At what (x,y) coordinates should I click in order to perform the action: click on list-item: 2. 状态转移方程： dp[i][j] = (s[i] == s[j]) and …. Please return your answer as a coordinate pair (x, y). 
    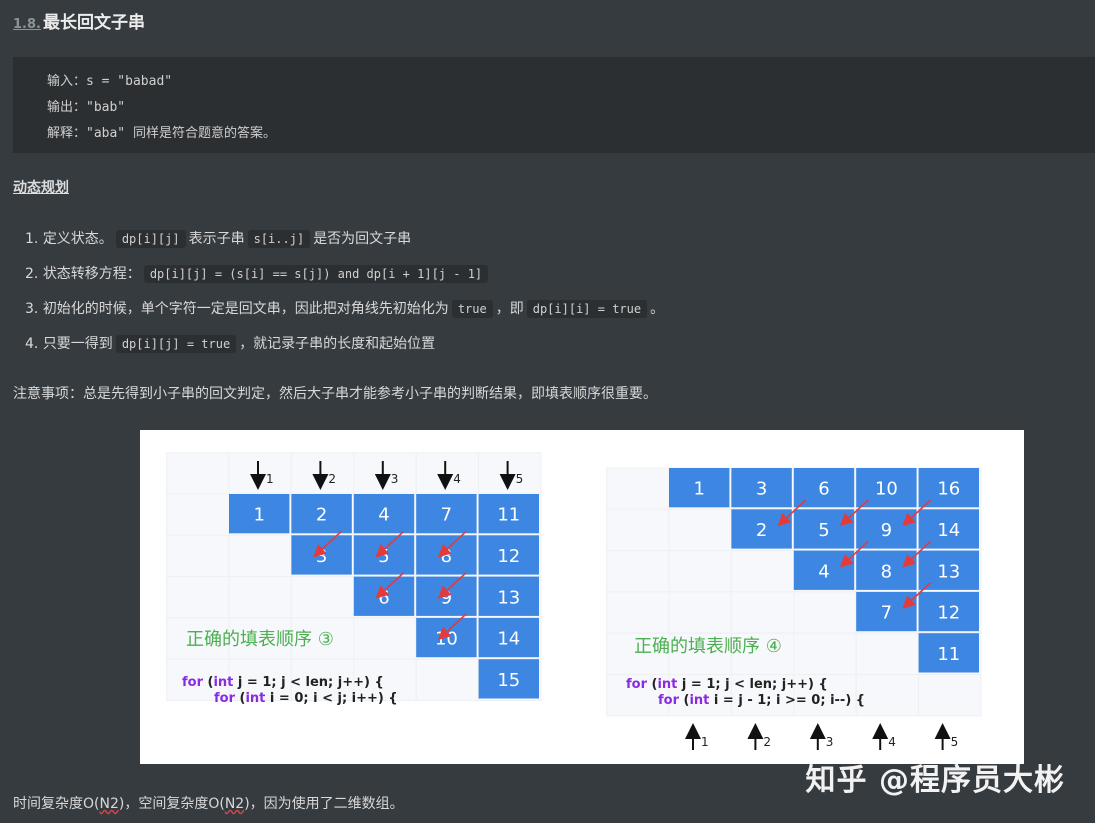
    Looking at the image, I should click on (258, 273).